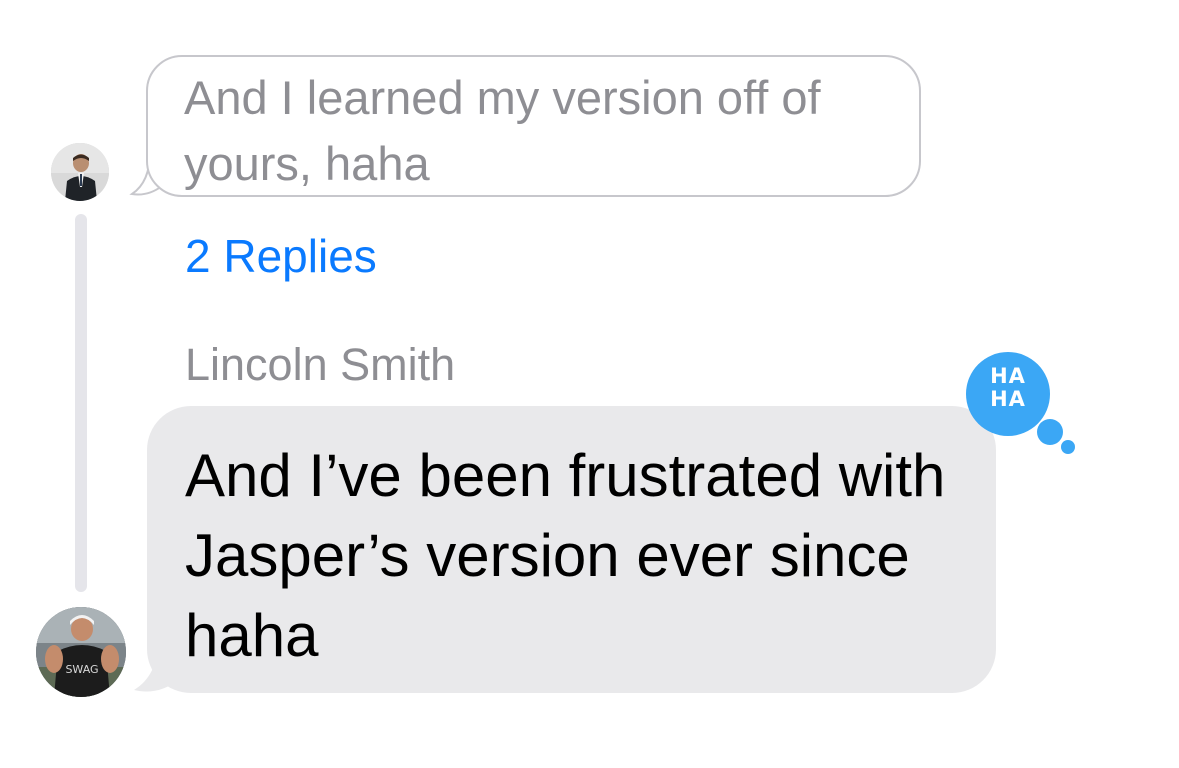 The height and width of the screenshot is (768, 1179). I want to click on replies-link: 2 Replies, so click(281, 256).